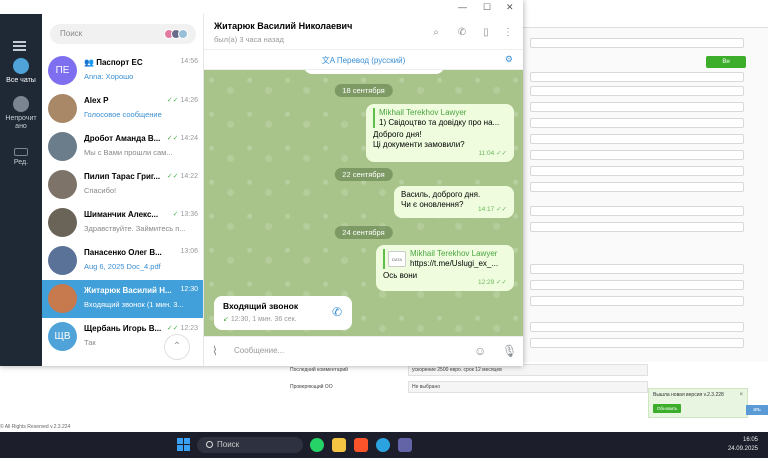  I want to click on link-preview-title: Mikhail Terekhov Lawyer, so click(454, 253).